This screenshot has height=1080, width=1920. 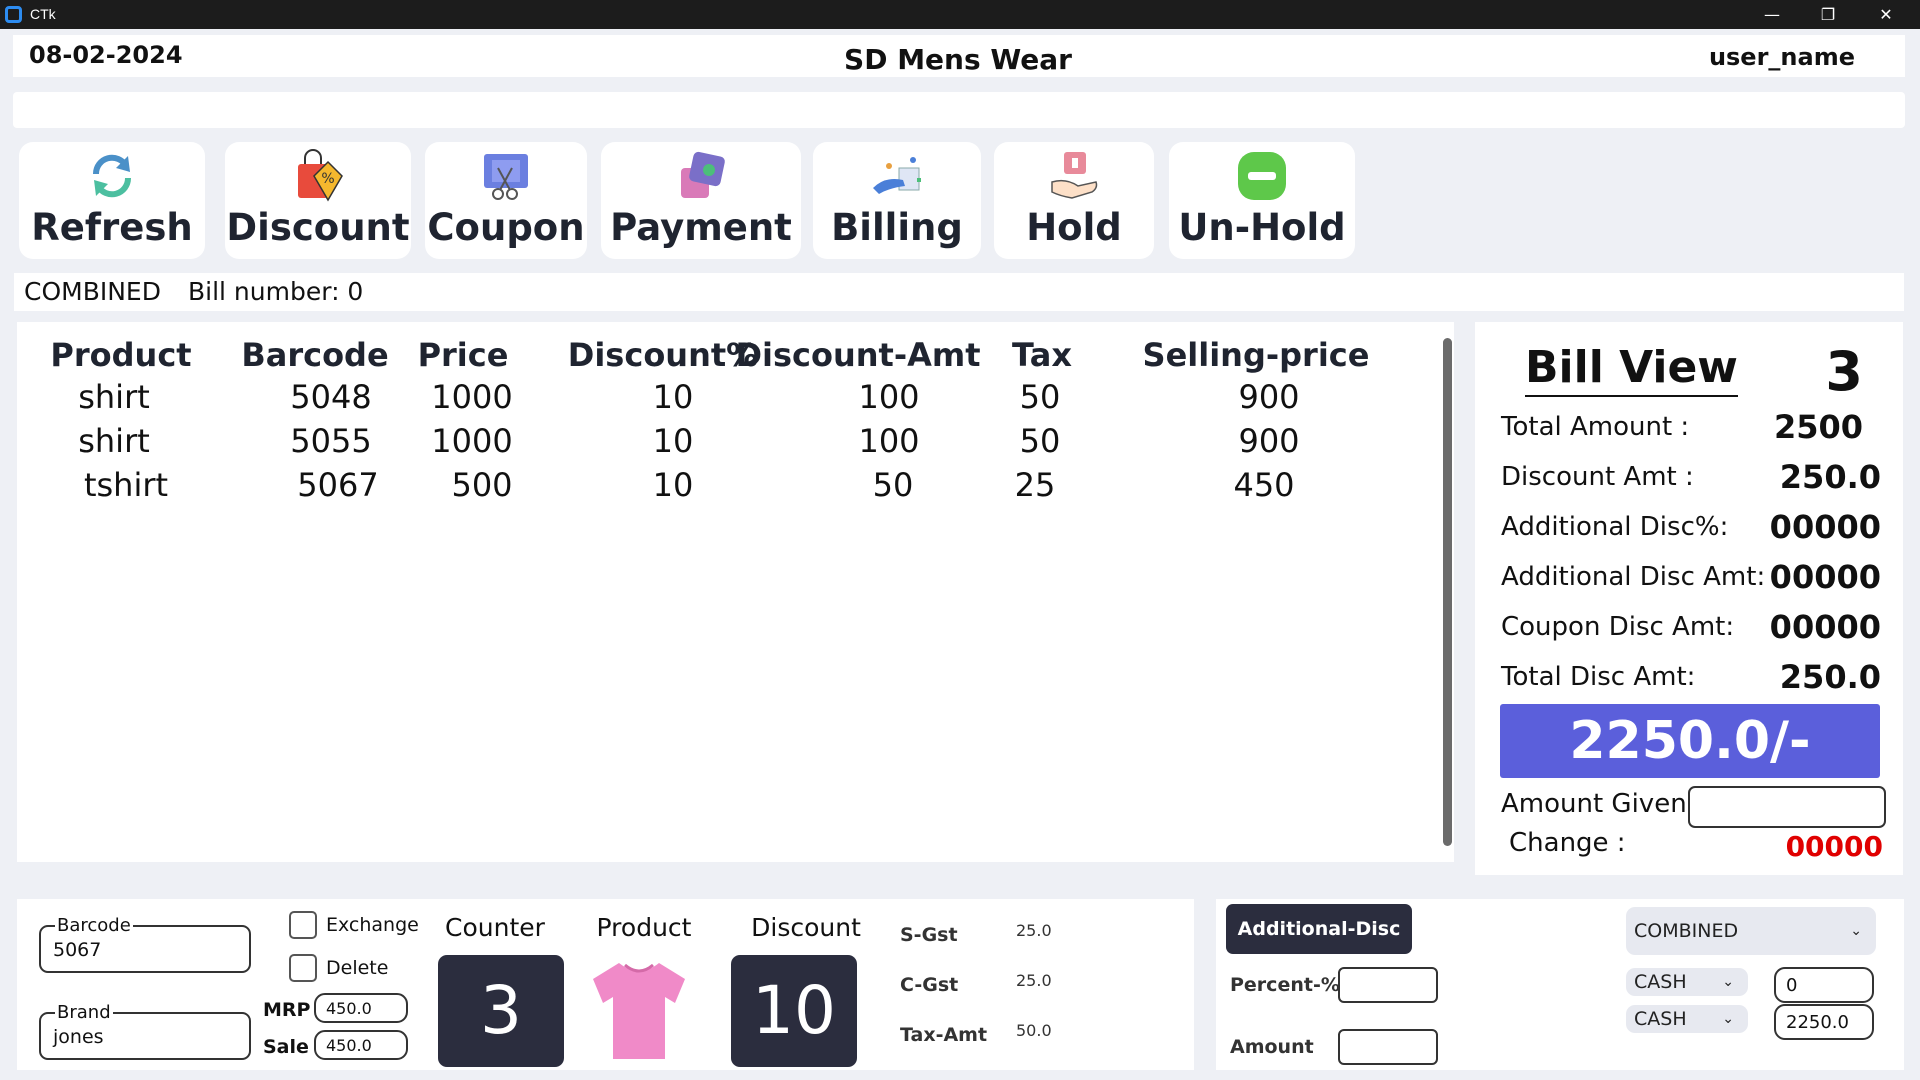 I want to click on total-amount-label: Total Amount :, so click(x=1595, y=427).